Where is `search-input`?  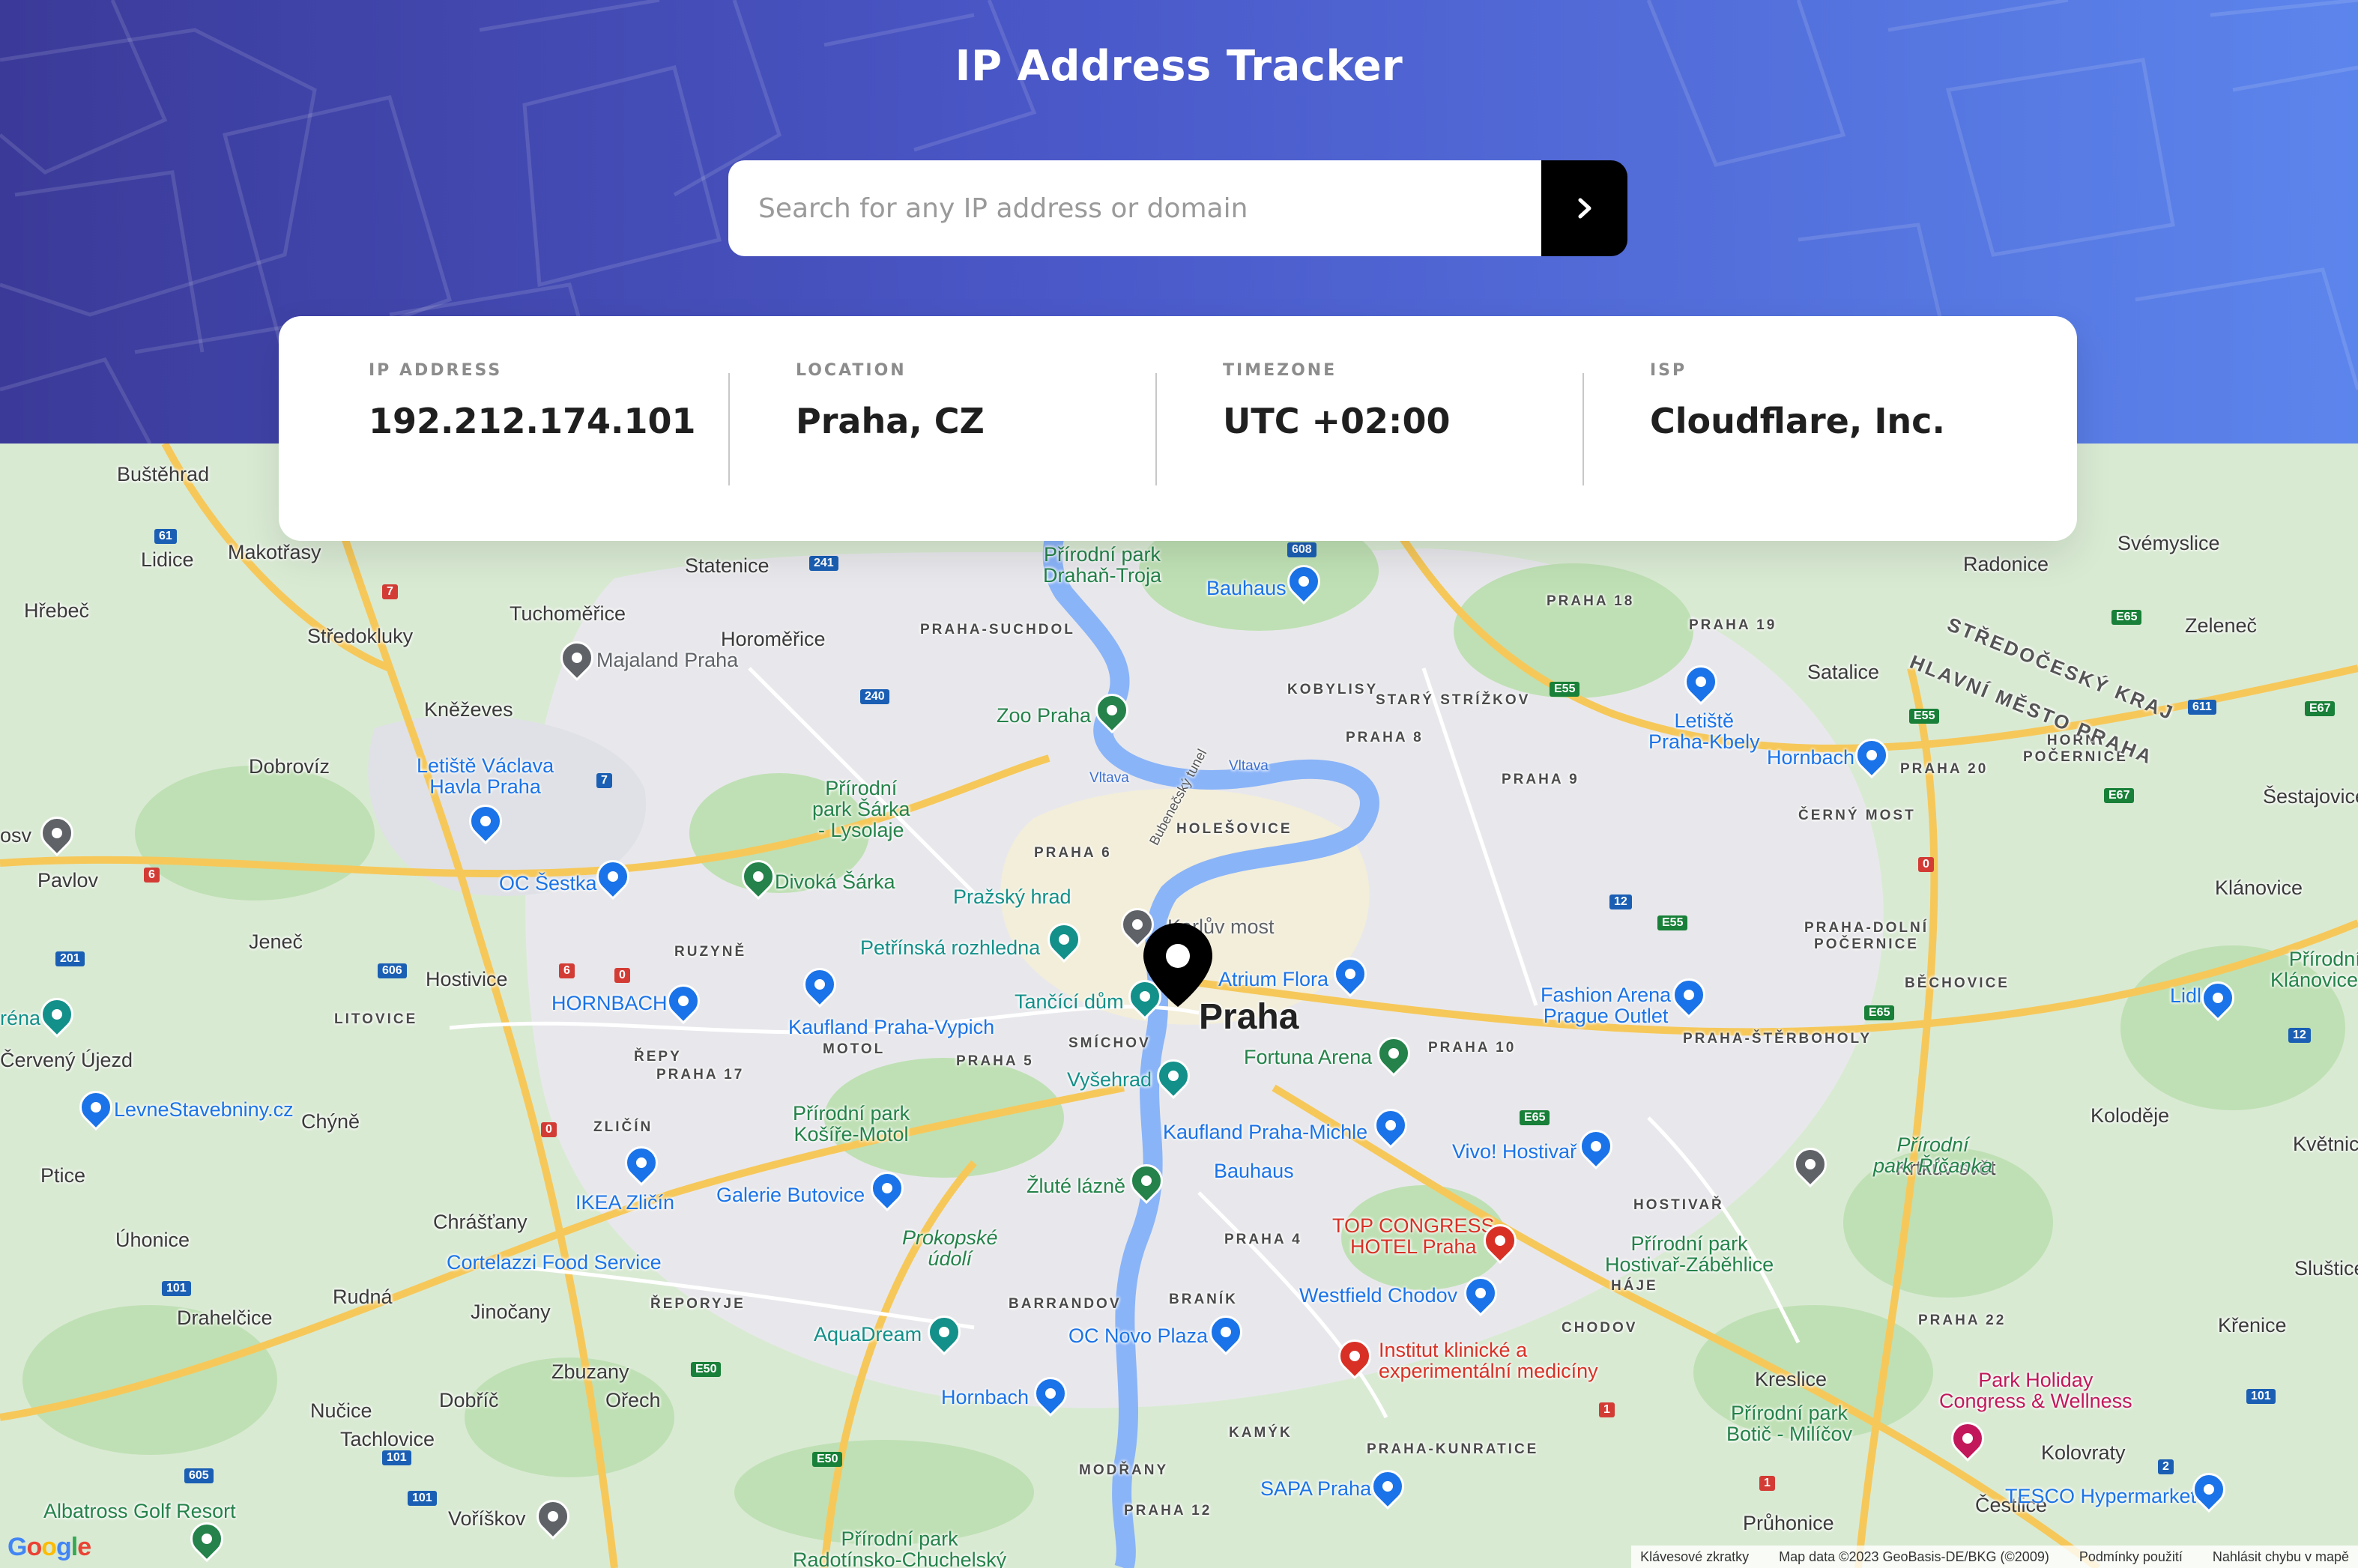 search-input is located at coordinates (1134, 208).